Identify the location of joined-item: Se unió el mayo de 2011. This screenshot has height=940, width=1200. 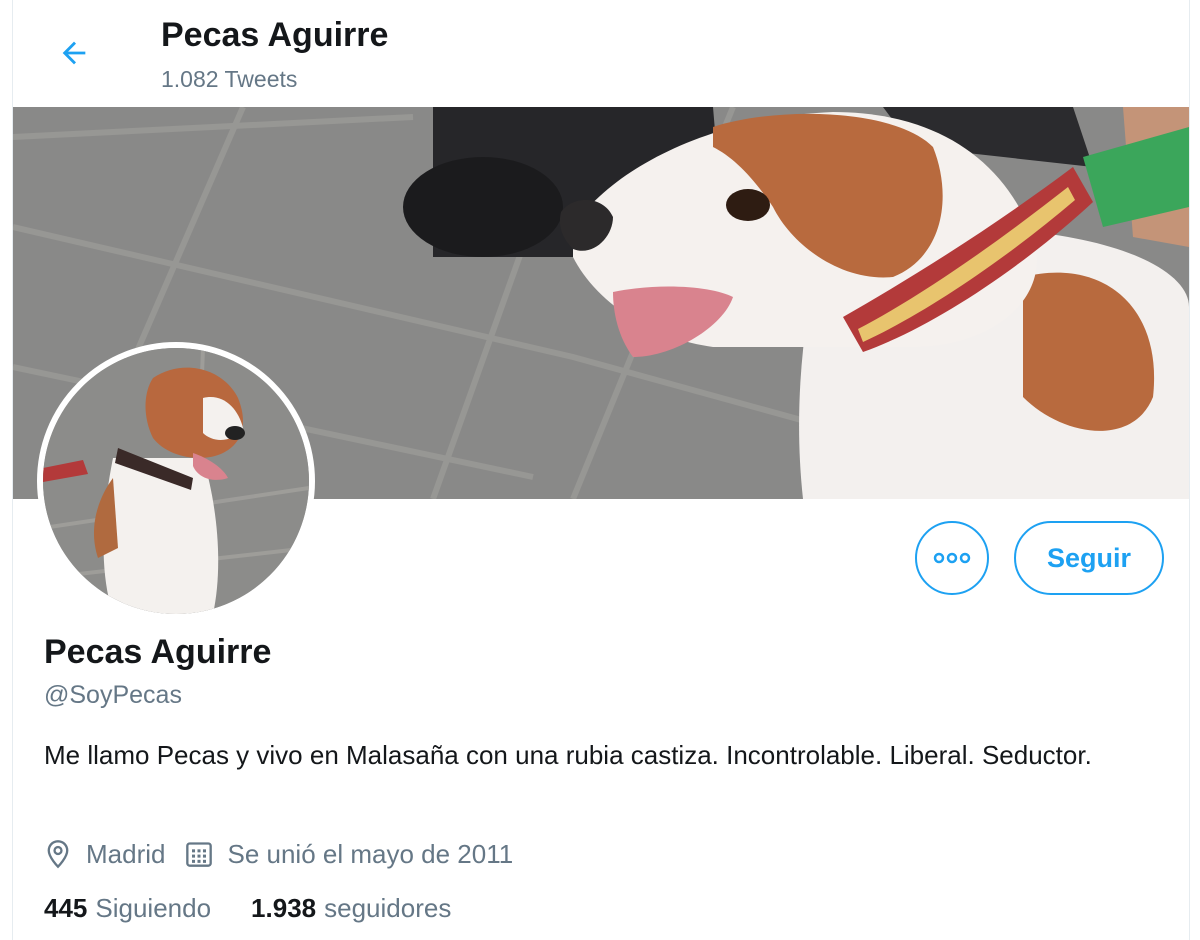
(349, 854).